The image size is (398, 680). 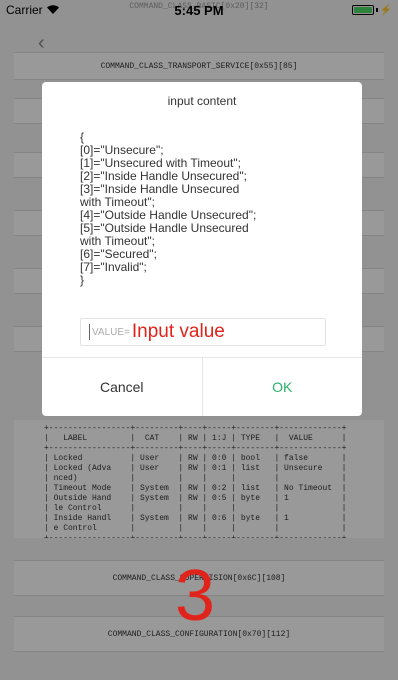 What do you see at coordinates (202, 101) in the screenshot?
I see `dialog-title: input content` at bounding box center [202, 101].